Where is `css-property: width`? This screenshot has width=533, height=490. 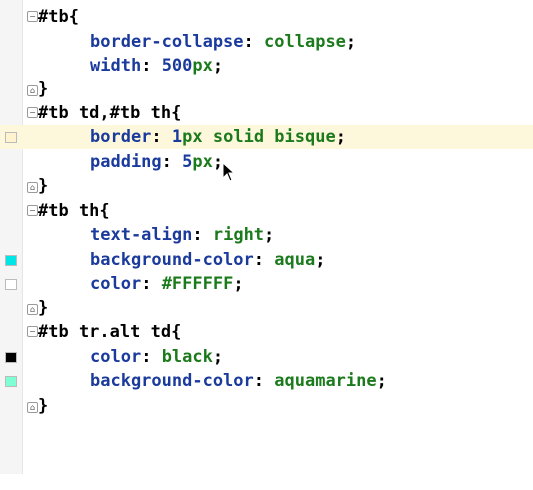
css-property: width is located at coordinates (116, 66).